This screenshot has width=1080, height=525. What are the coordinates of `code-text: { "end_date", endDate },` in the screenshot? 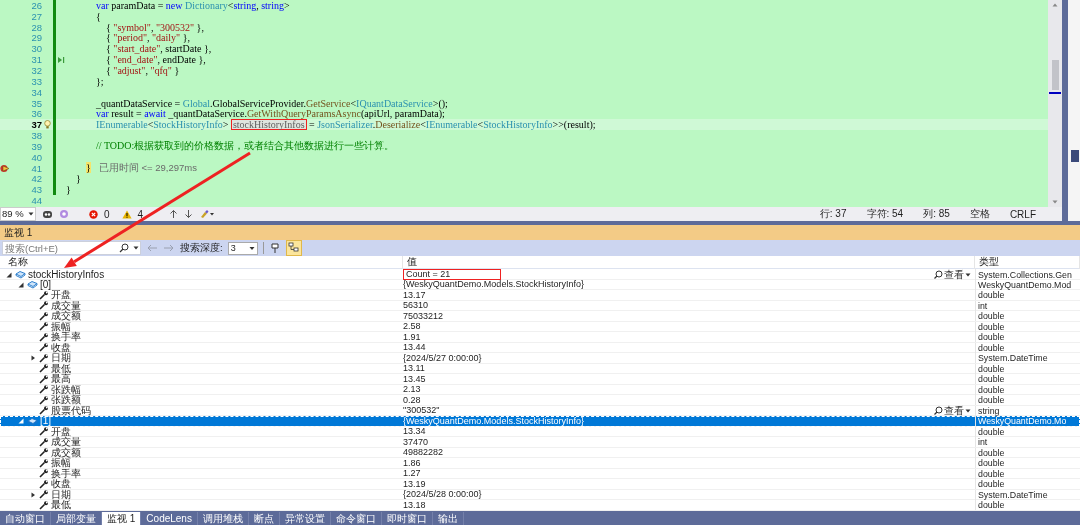 It's located at (156, 60).